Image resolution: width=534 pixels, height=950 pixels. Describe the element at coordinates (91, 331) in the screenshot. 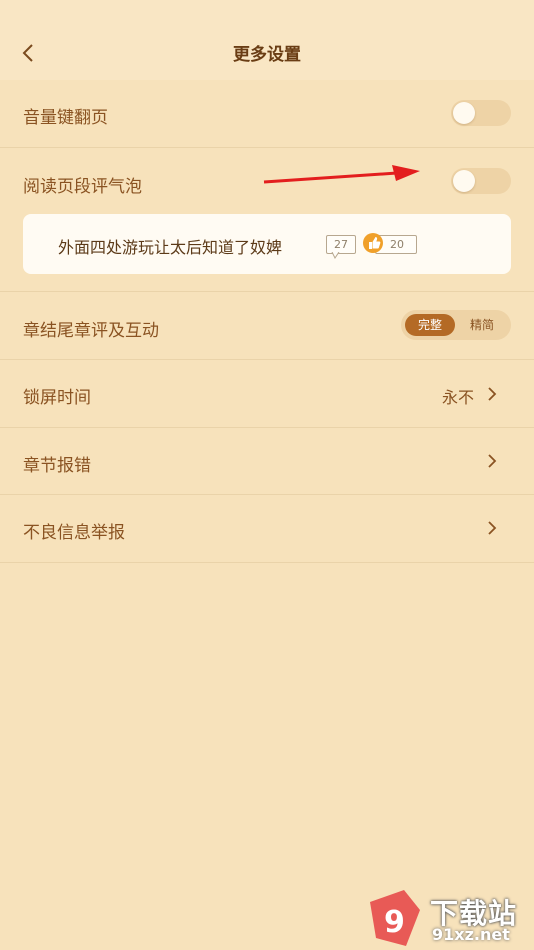

I see `setting-label: 章结尾章评及互动` at that location.